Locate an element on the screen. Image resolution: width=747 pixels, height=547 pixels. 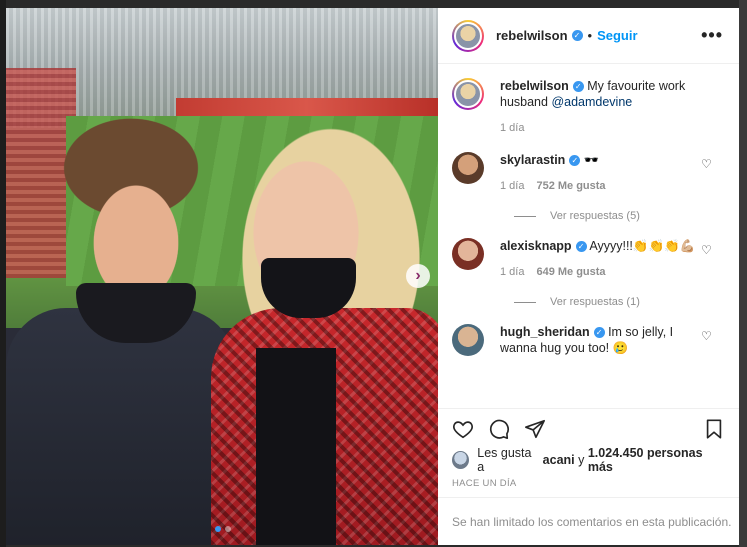
caption-time: 1 día is located at coordinates (512, 128).